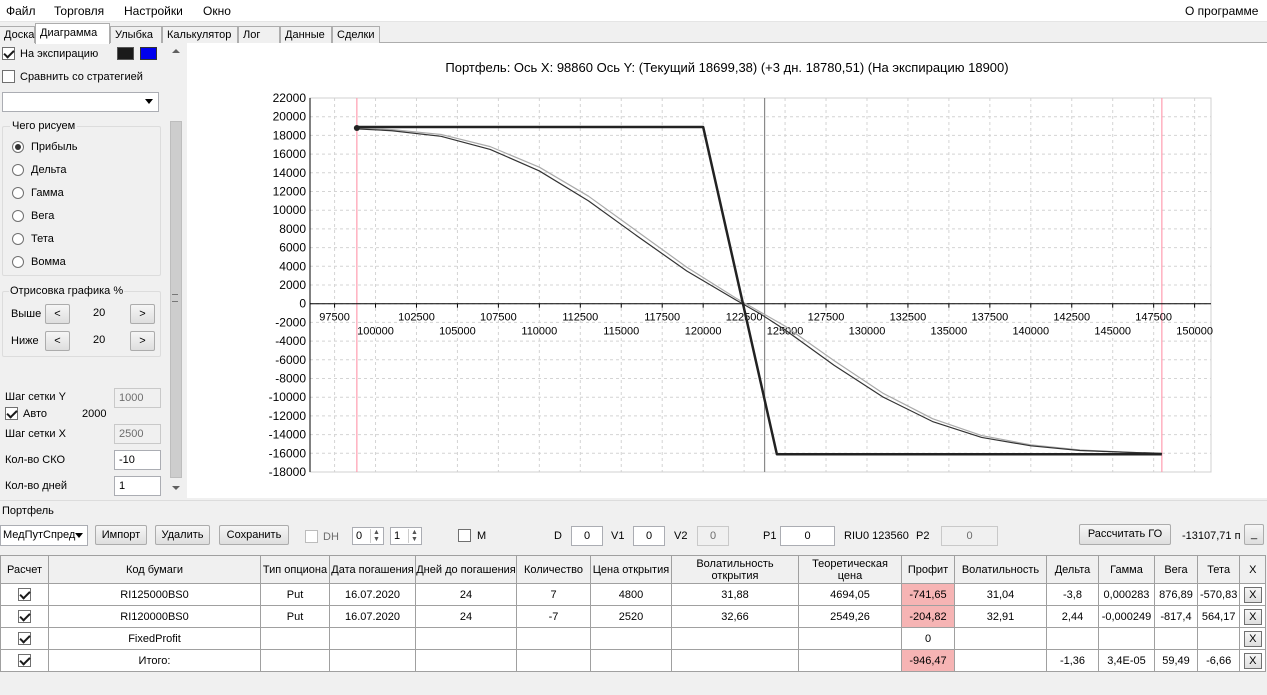 The height and width of the screenshot is (695, 1267). What do you see at coordinates (79, 11) in the screenshot?
I see `menu-trade: Торговля` at bounding box center [79, 11].